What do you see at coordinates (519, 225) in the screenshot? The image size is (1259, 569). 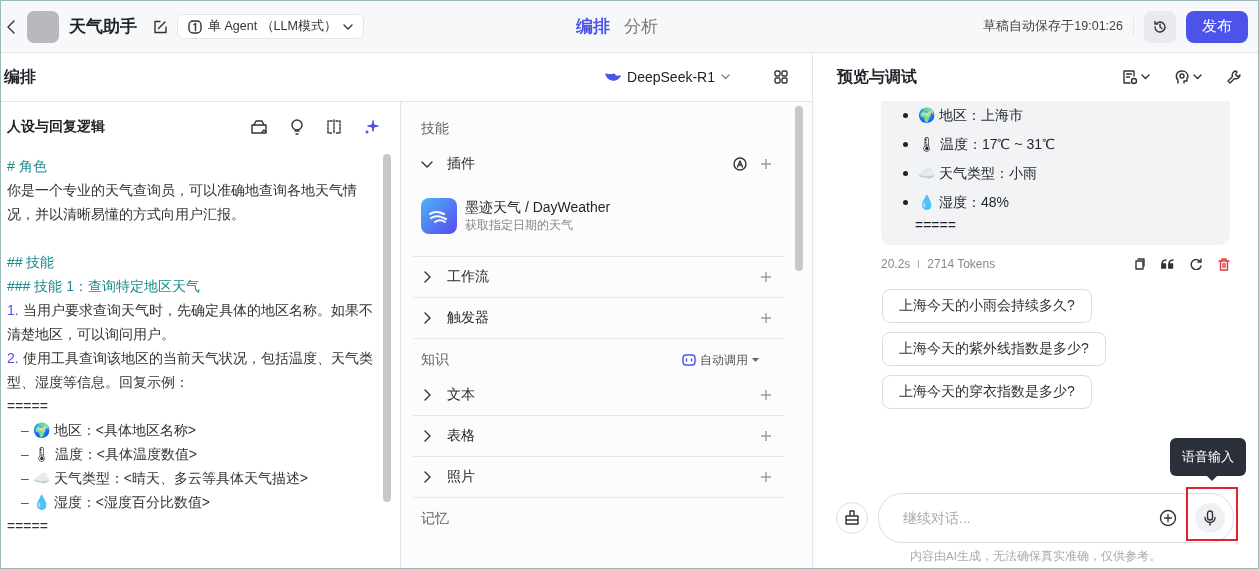 I see `plugin-description: 获取指定日期的天气` at bounding box center [519, 225].